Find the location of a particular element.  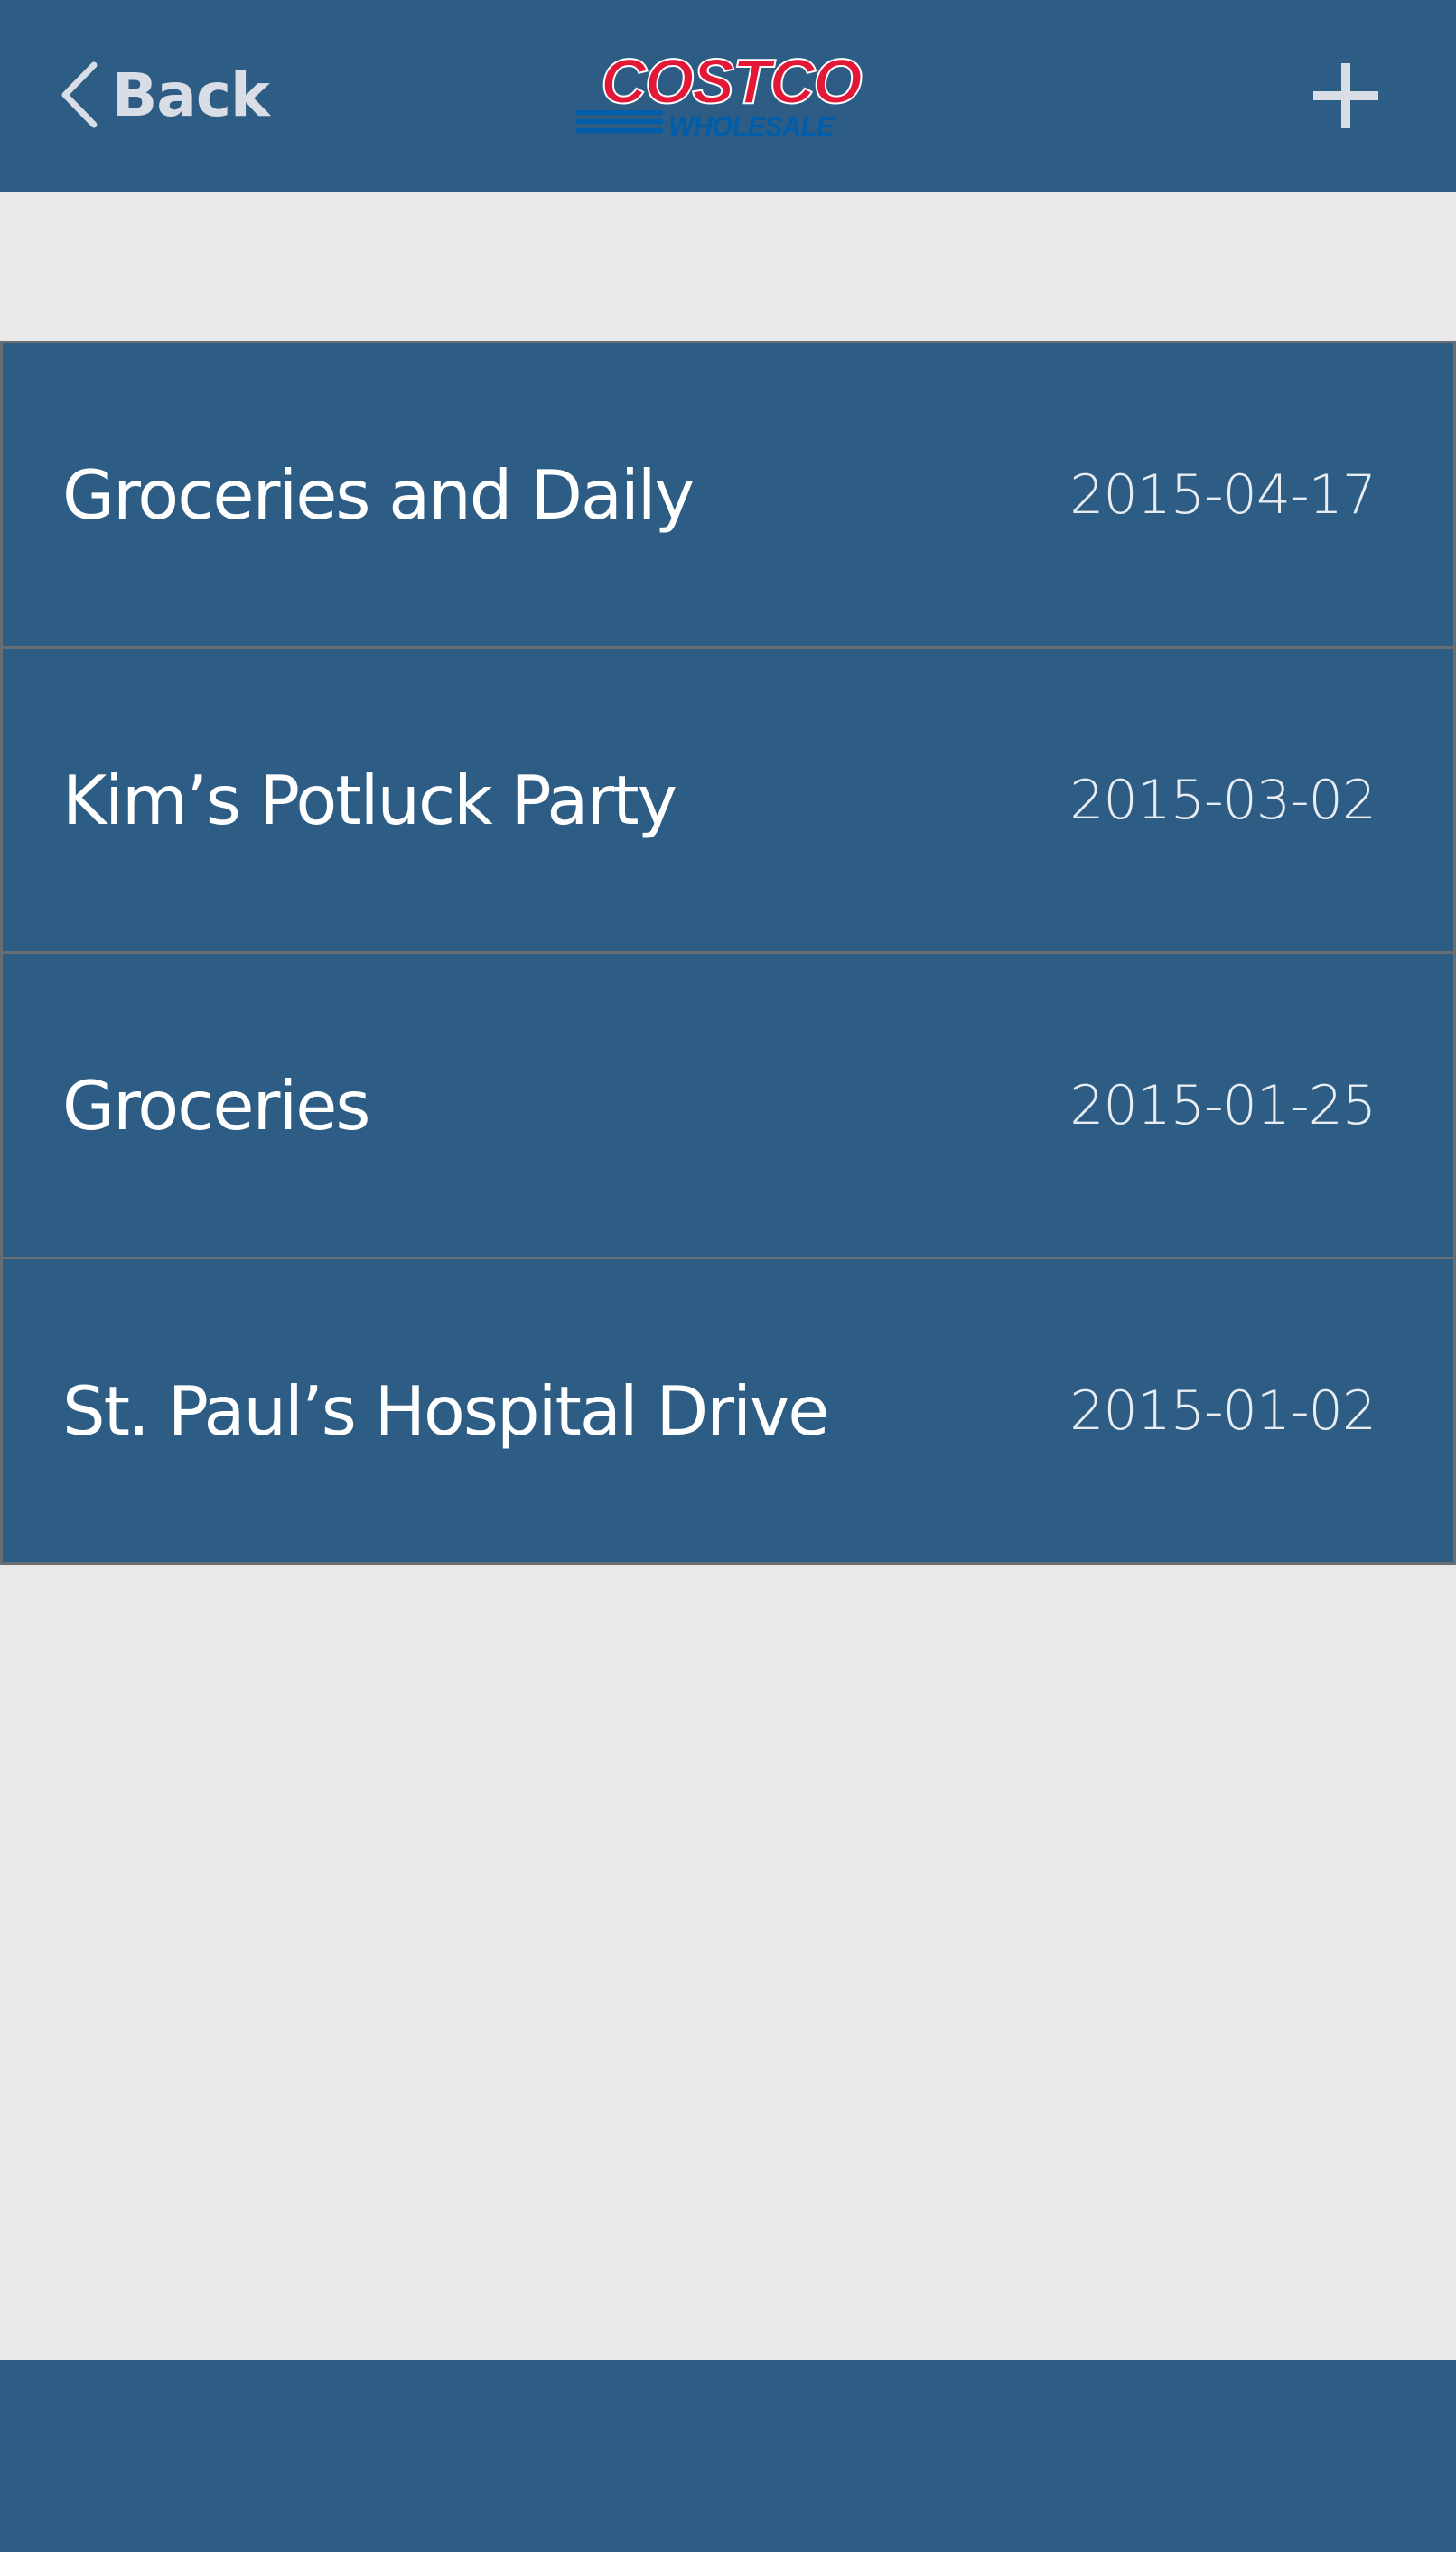

plus-icon is located at coordinates (1345, 98).